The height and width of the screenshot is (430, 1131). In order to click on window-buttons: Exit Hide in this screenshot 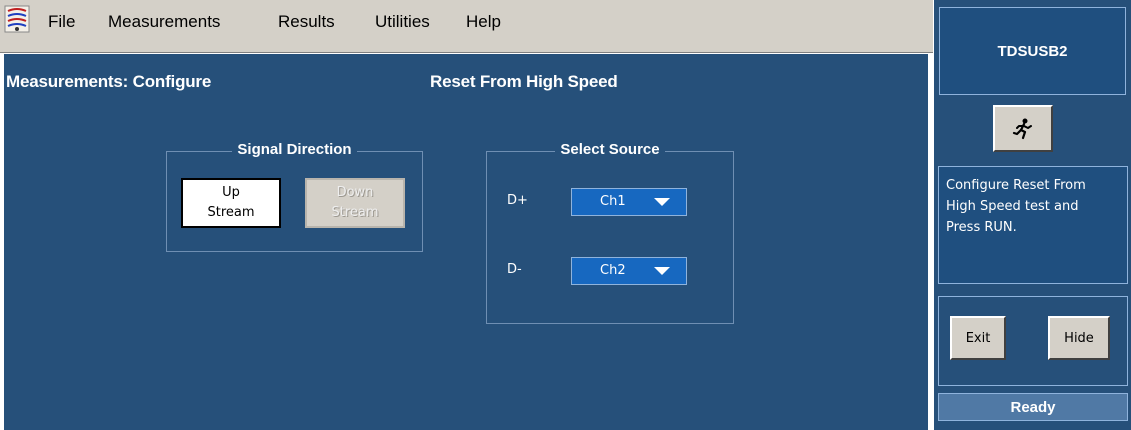, I will do `click(1033, 341)`.